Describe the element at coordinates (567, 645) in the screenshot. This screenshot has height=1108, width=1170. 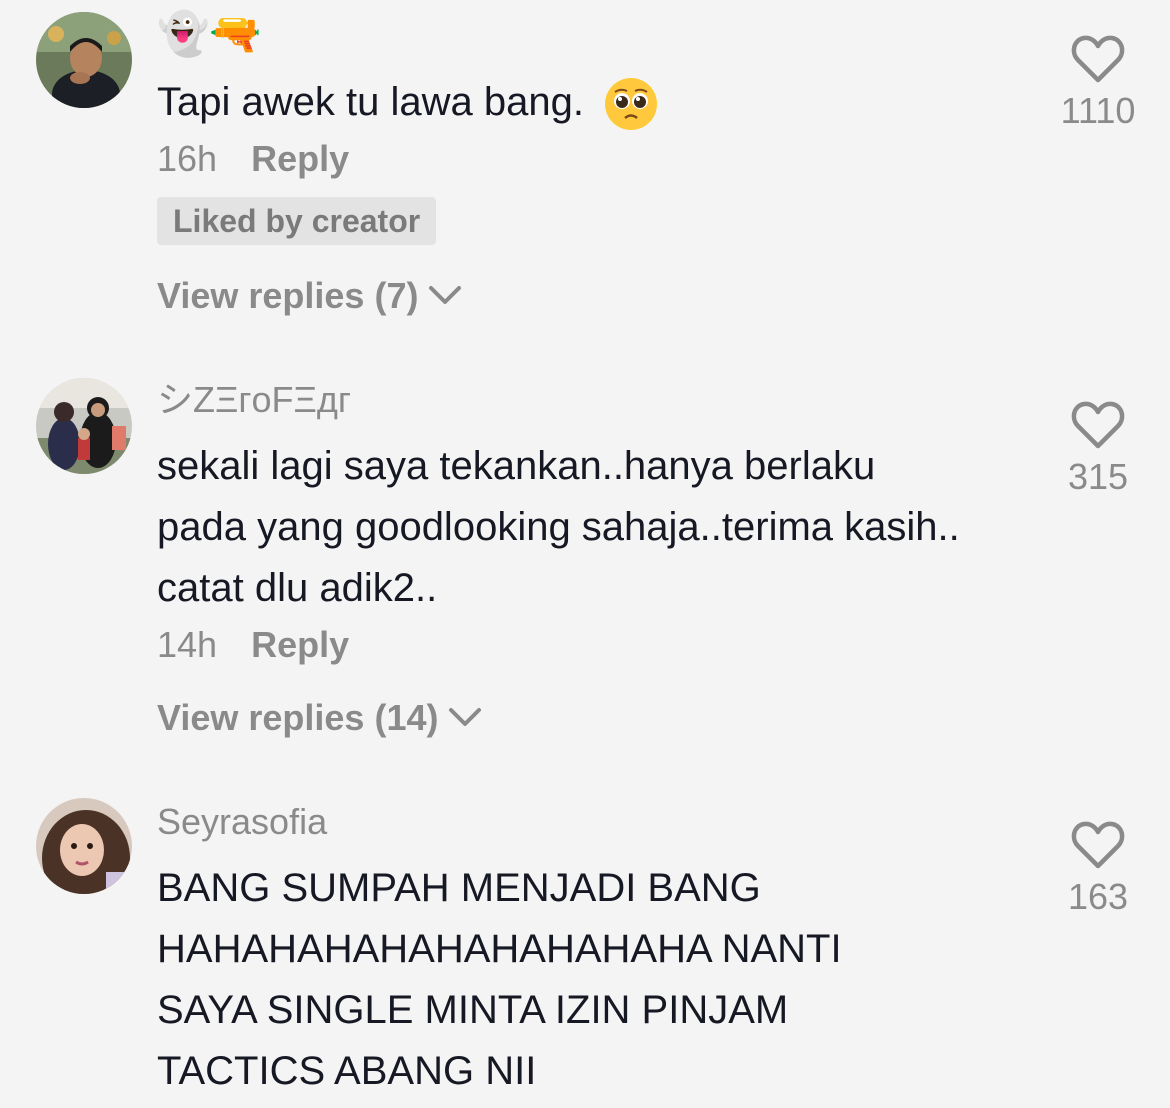
I see `comment-meta: 14h Reply` at that location.